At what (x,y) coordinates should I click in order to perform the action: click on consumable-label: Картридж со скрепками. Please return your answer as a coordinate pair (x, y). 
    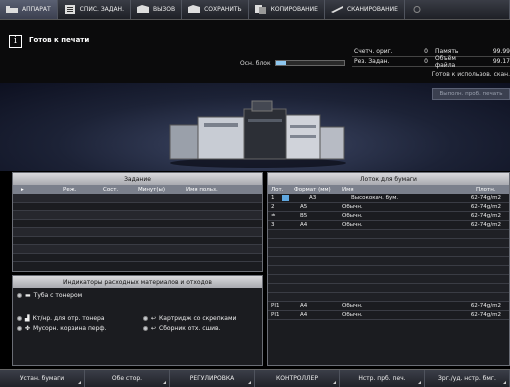
    Looking at the image, I should click on (198, 318).